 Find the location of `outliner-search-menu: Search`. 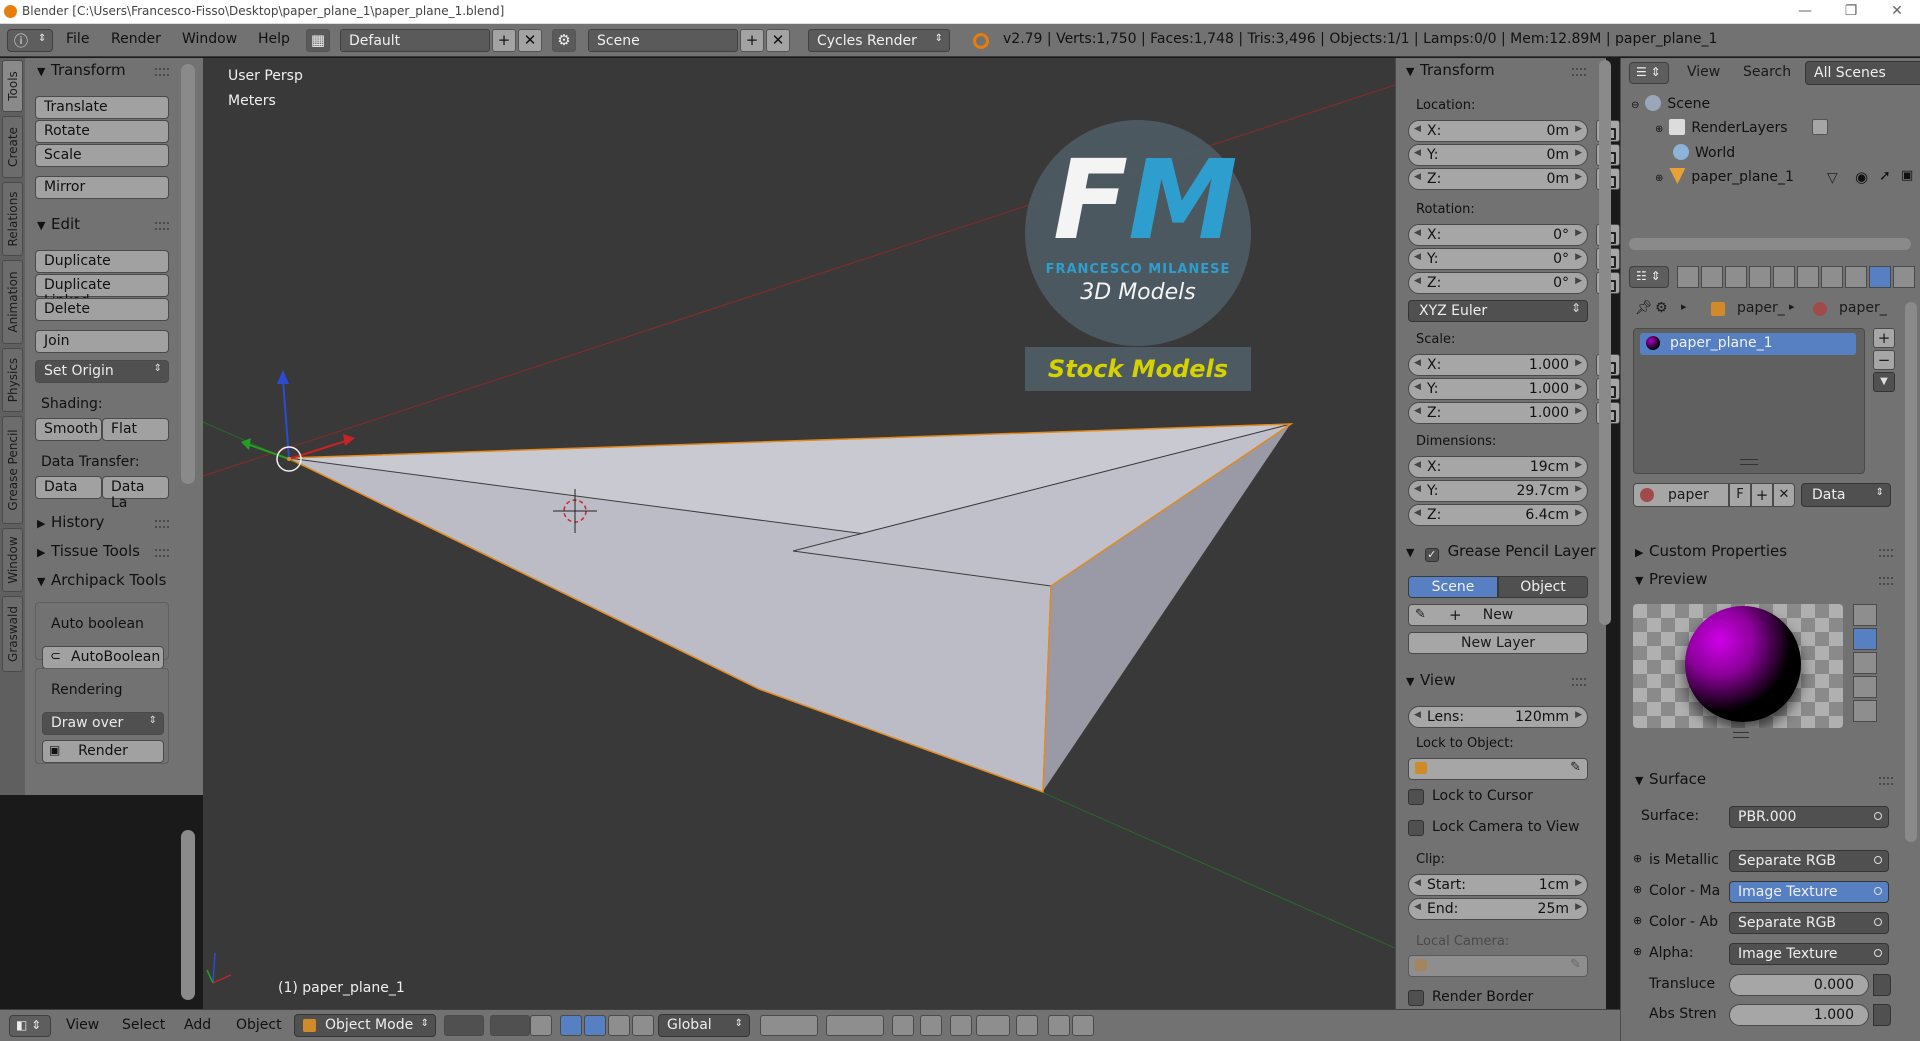

outliner-search-menu: Search is located at coordinates (1767, 72).